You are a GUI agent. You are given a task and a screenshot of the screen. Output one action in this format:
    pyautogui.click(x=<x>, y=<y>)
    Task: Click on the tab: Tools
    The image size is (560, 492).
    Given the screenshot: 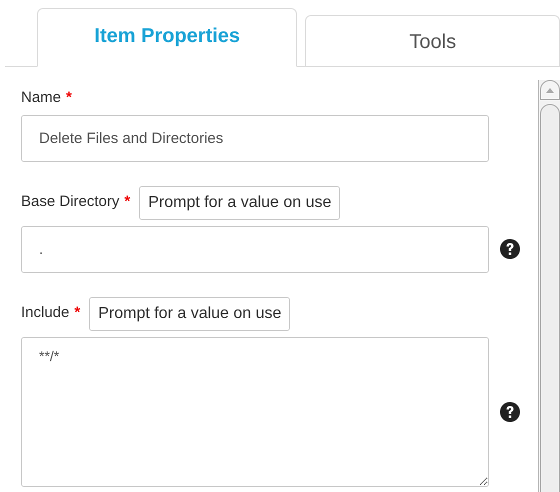 What is the action you would take?
    pyautogui.click(x=432, y=40)
    